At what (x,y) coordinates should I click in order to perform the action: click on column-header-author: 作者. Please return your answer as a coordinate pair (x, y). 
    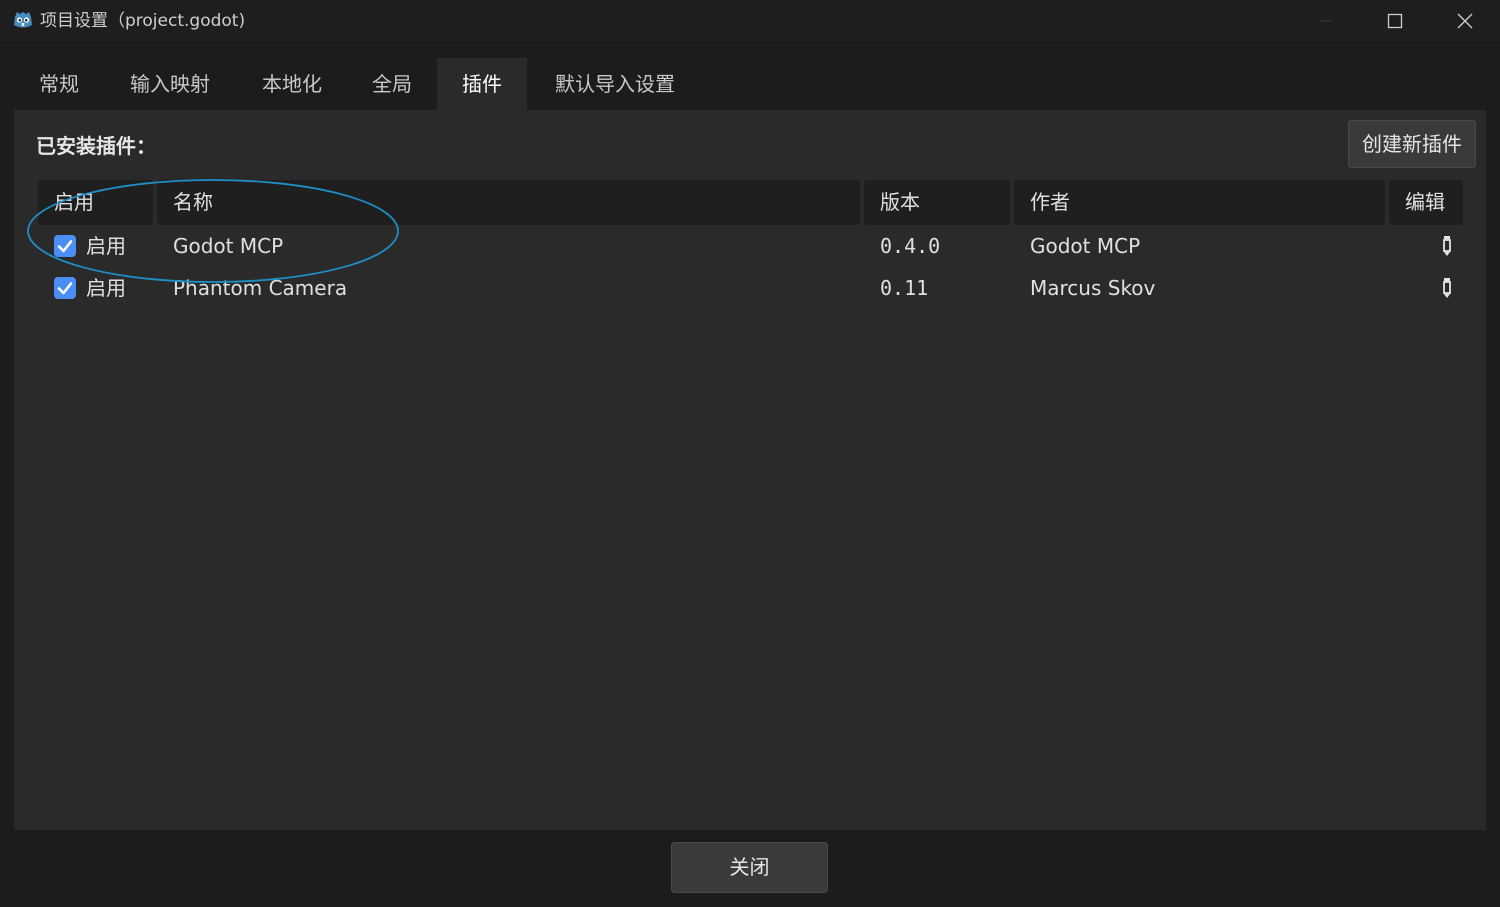
    Looking at the image, I should click on (1199, 202).